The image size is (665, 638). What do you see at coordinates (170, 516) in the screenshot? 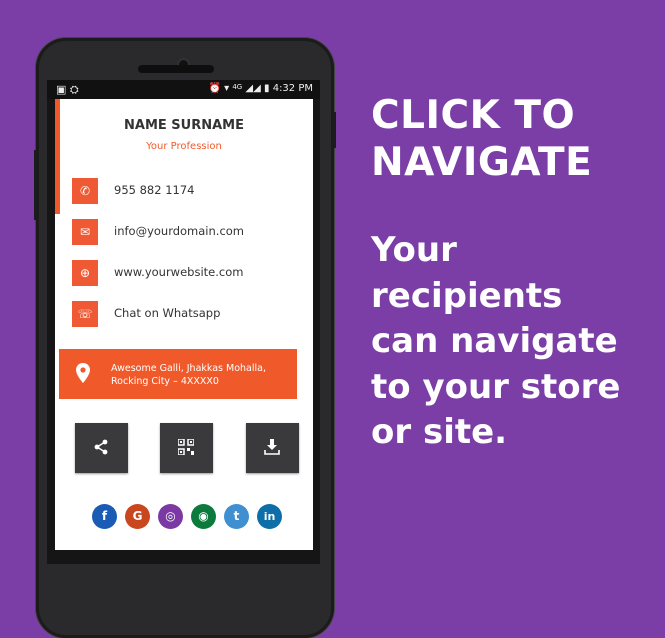
I see `instagram-icon: ◎` at bounding box center [170, 516].